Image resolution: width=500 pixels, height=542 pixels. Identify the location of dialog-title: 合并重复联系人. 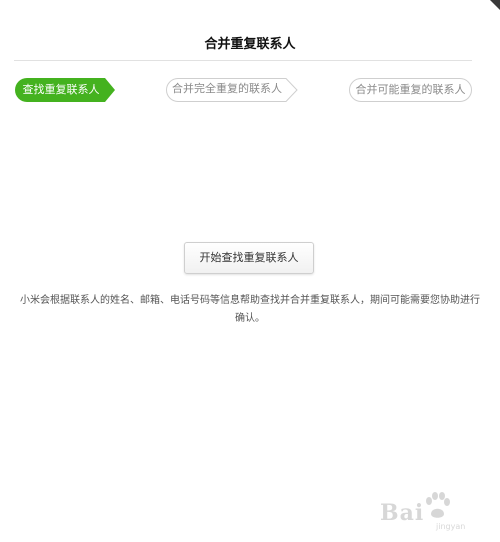
(250, 44).